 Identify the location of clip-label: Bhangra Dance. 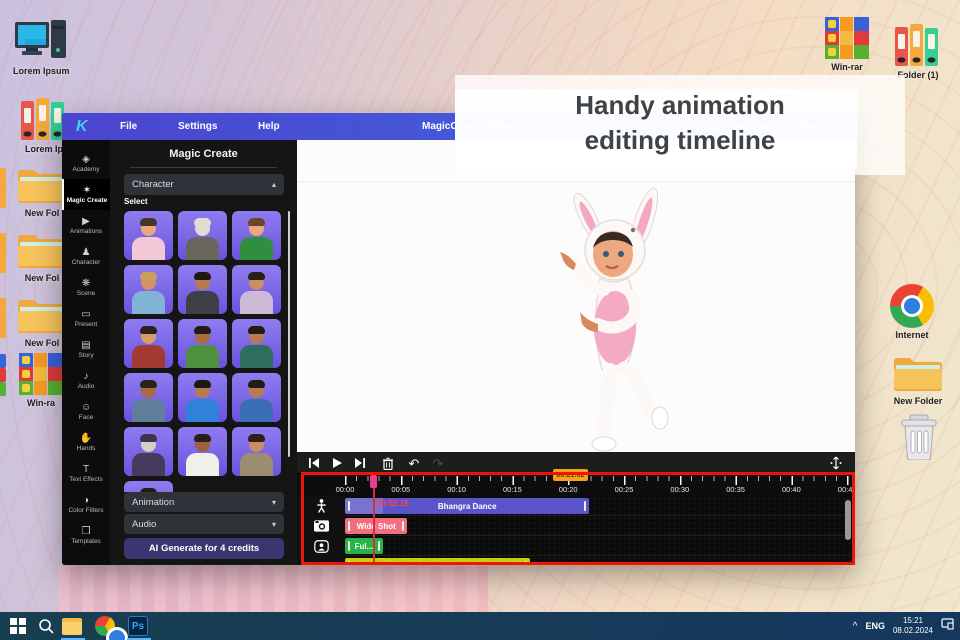
(467, 506).